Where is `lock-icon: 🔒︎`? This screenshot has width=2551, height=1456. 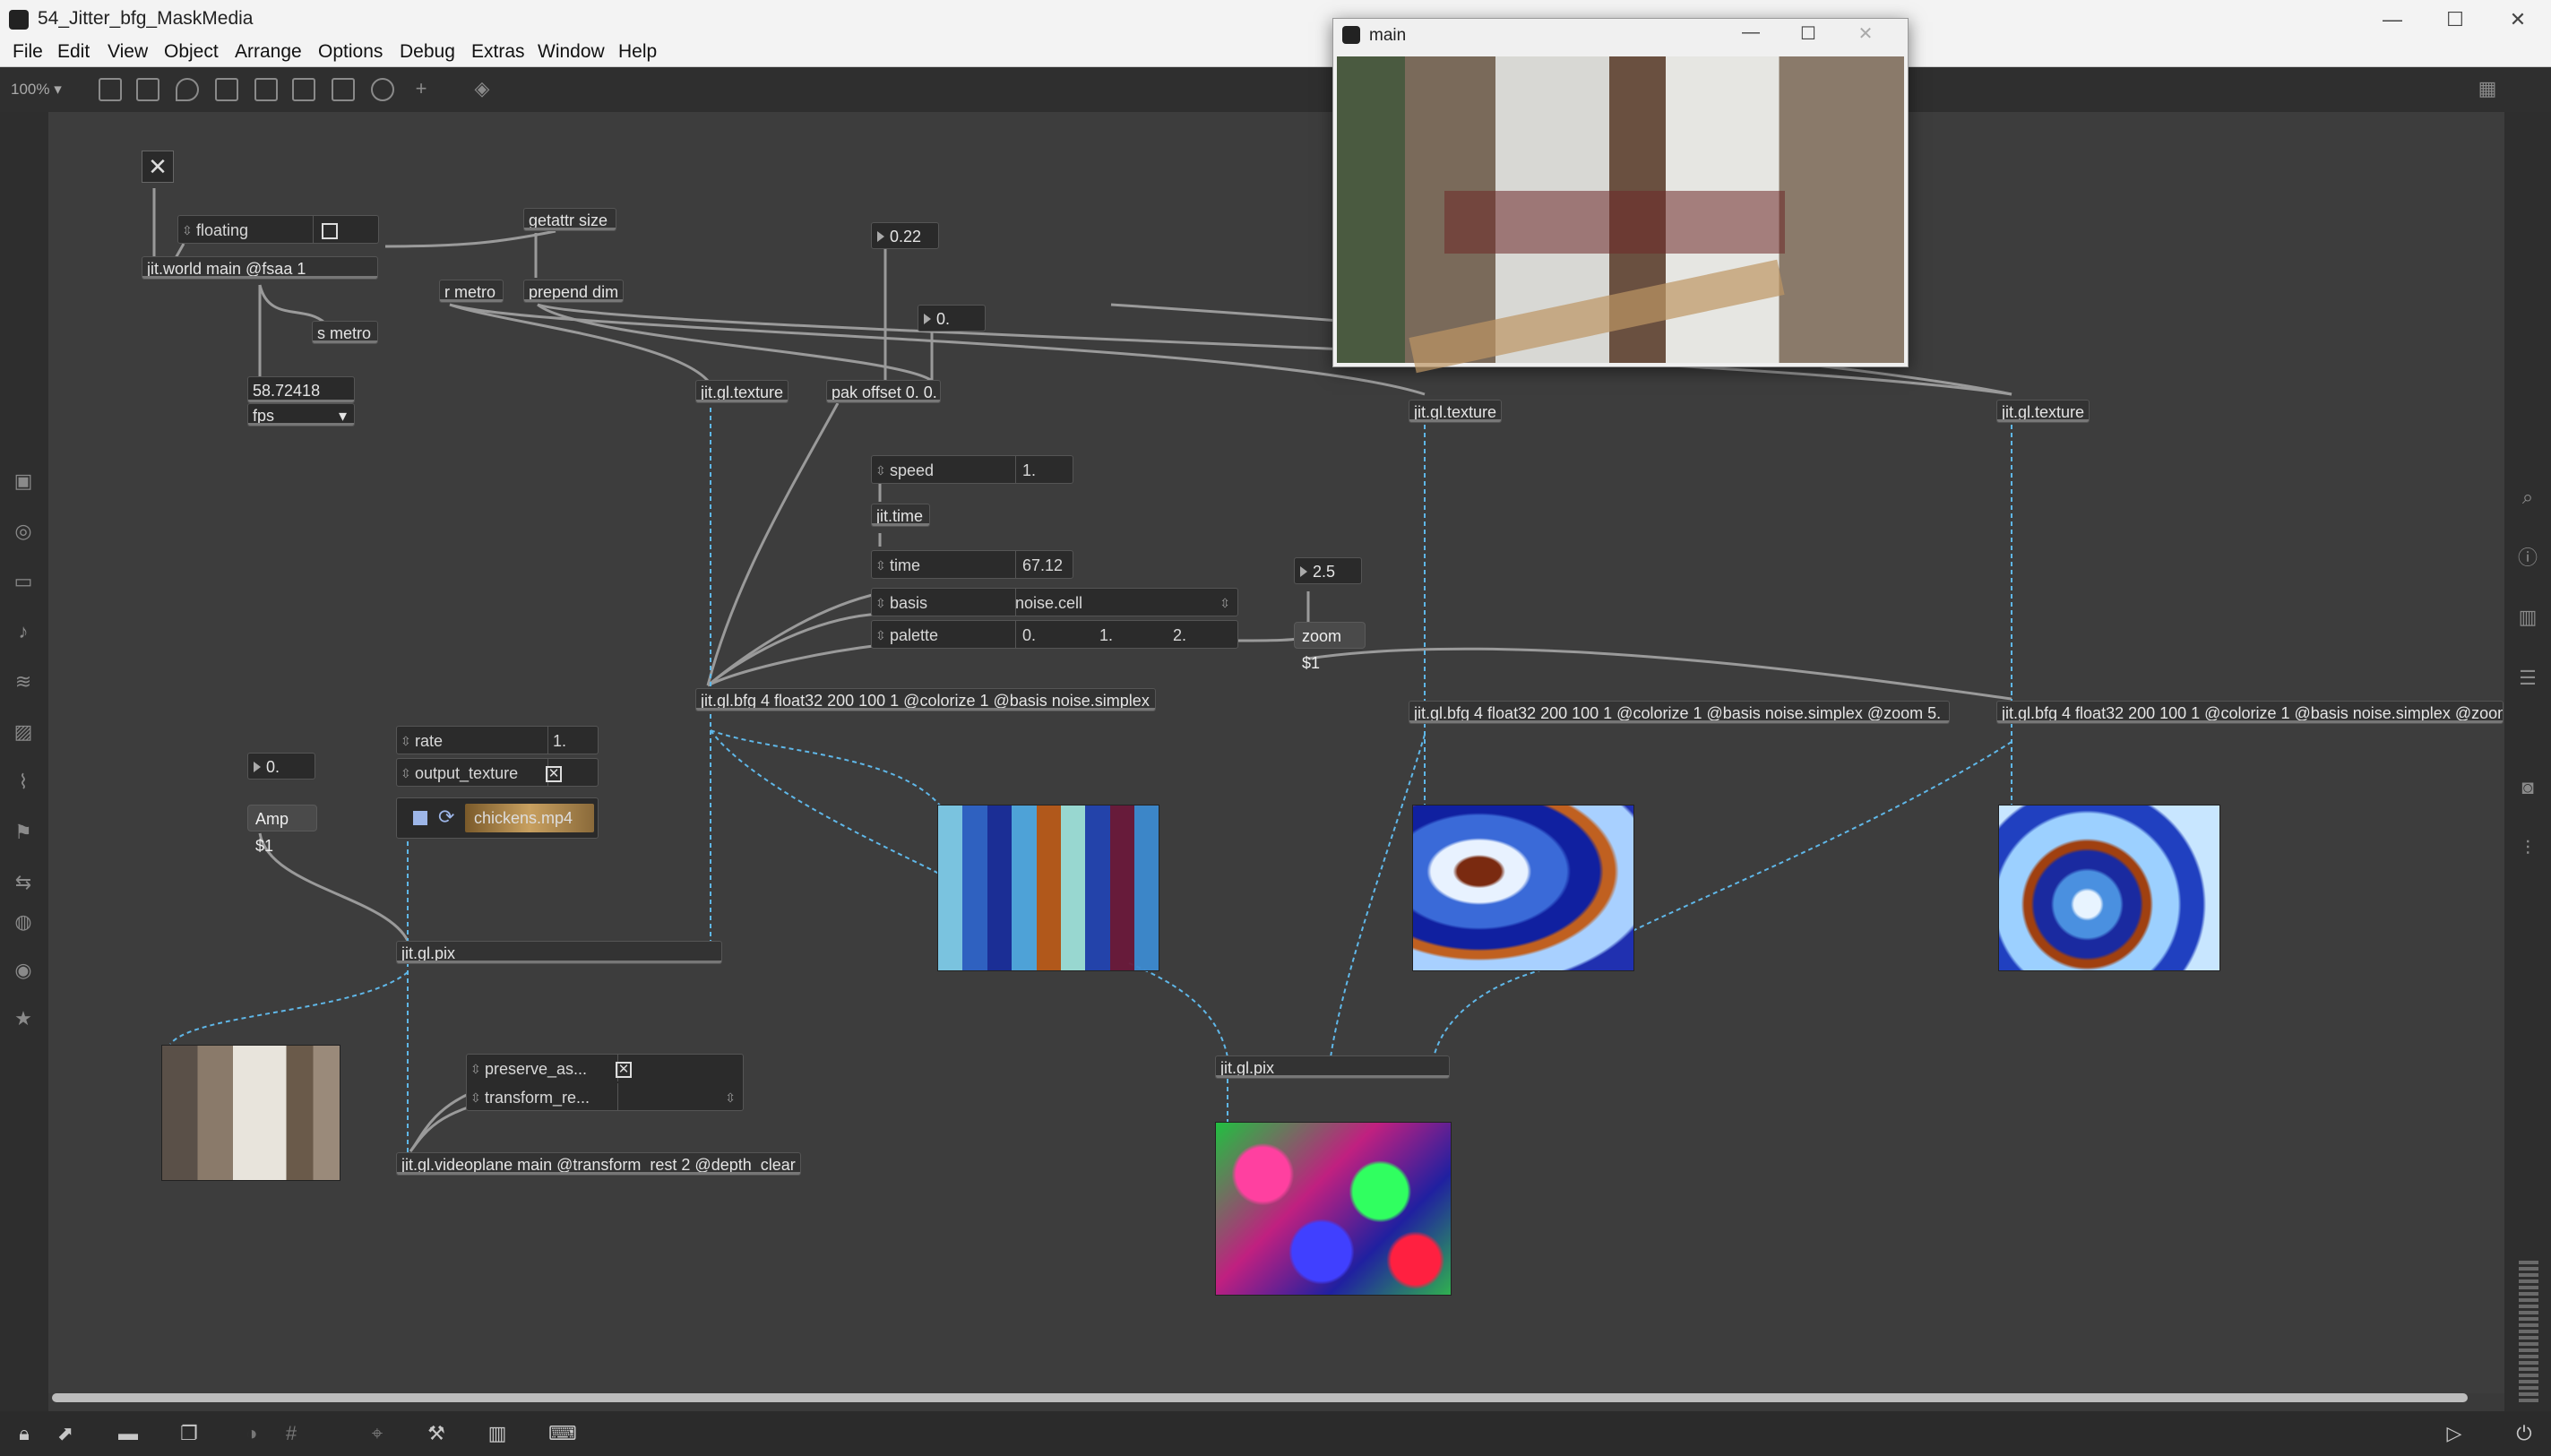 lock-icon: 🔒︎ is located at coordinates (24, 1433).